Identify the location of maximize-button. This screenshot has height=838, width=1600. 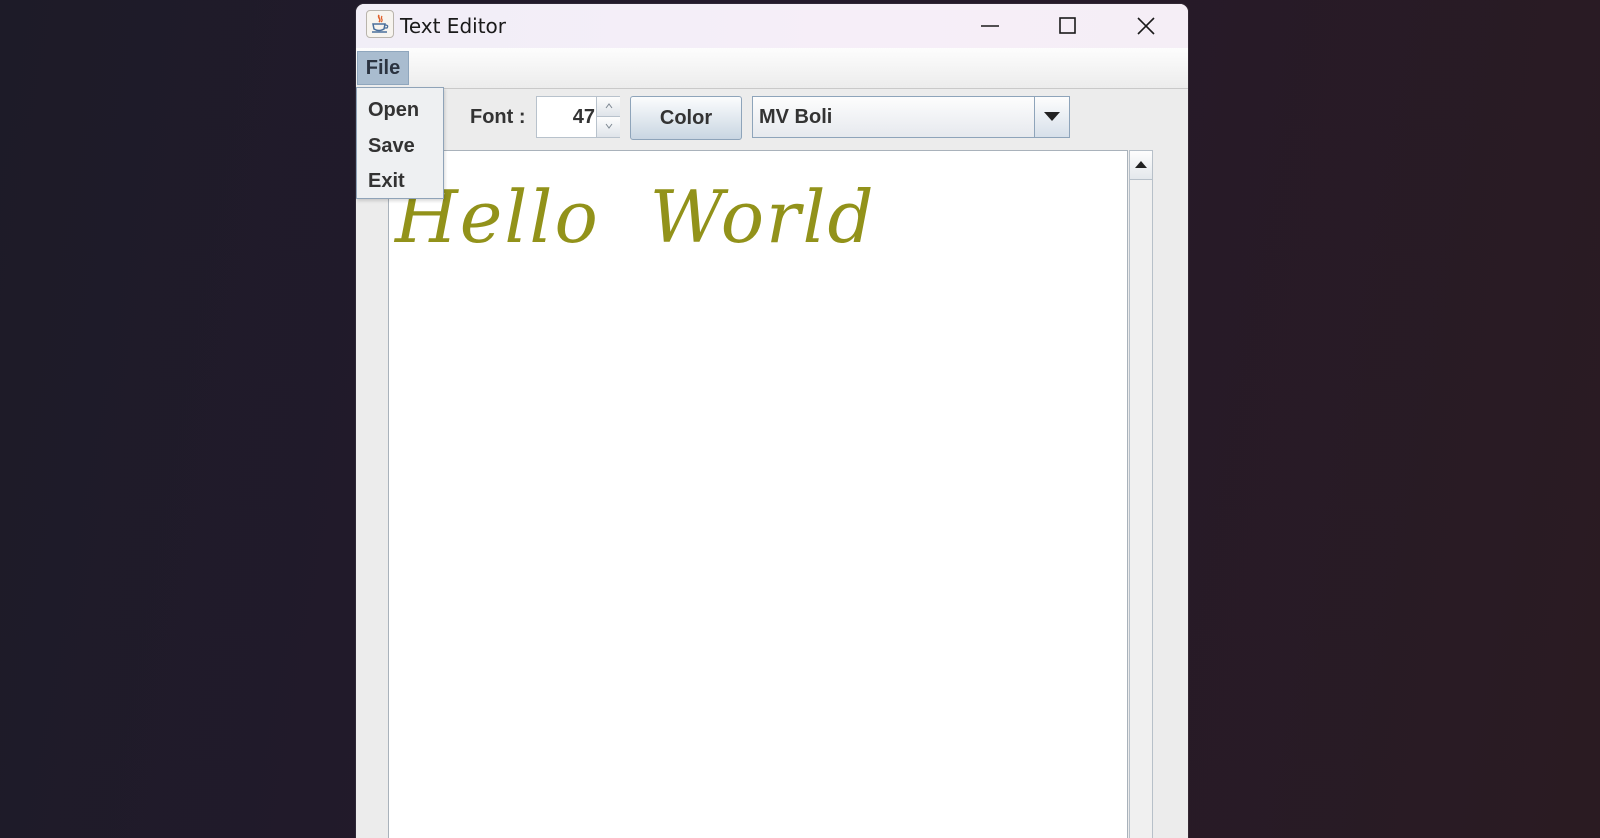
(1068, 26).